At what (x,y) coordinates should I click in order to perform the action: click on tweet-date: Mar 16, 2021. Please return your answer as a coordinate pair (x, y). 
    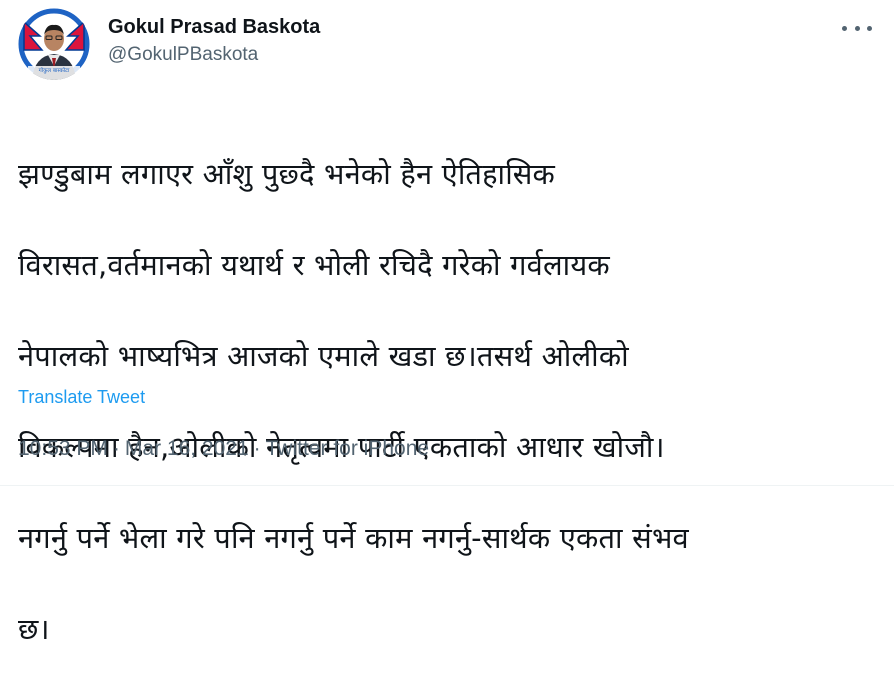
    Looking at the image, I should click on (187, 448).